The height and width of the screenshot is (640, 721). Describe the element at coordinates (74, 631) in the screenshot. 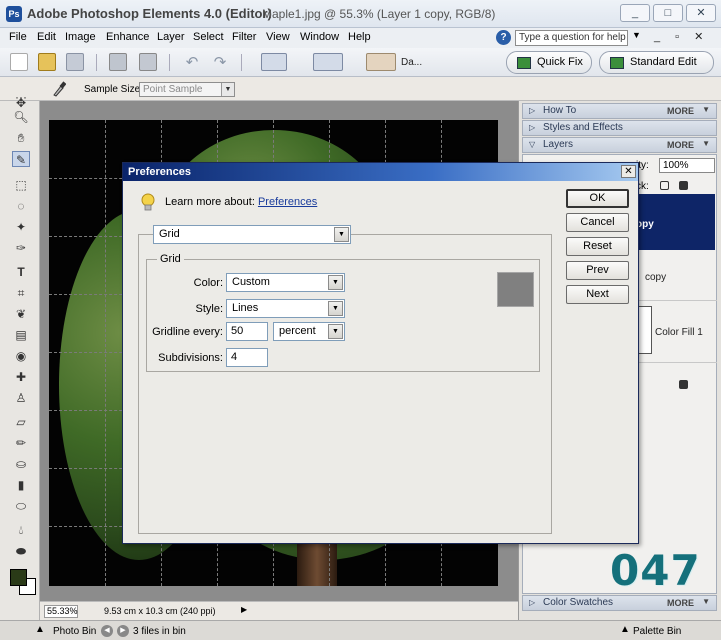

I see `photo-bin-label: Photo Bin` at that location.